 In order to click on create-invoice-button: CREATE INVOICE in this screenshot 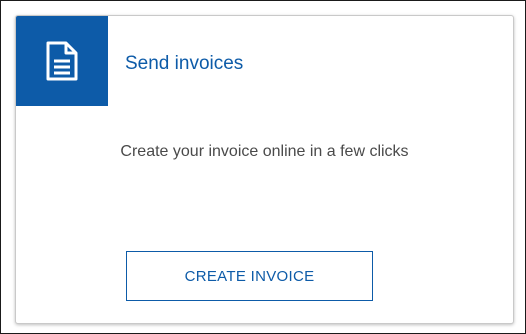, I will do `click(249, 276)`.